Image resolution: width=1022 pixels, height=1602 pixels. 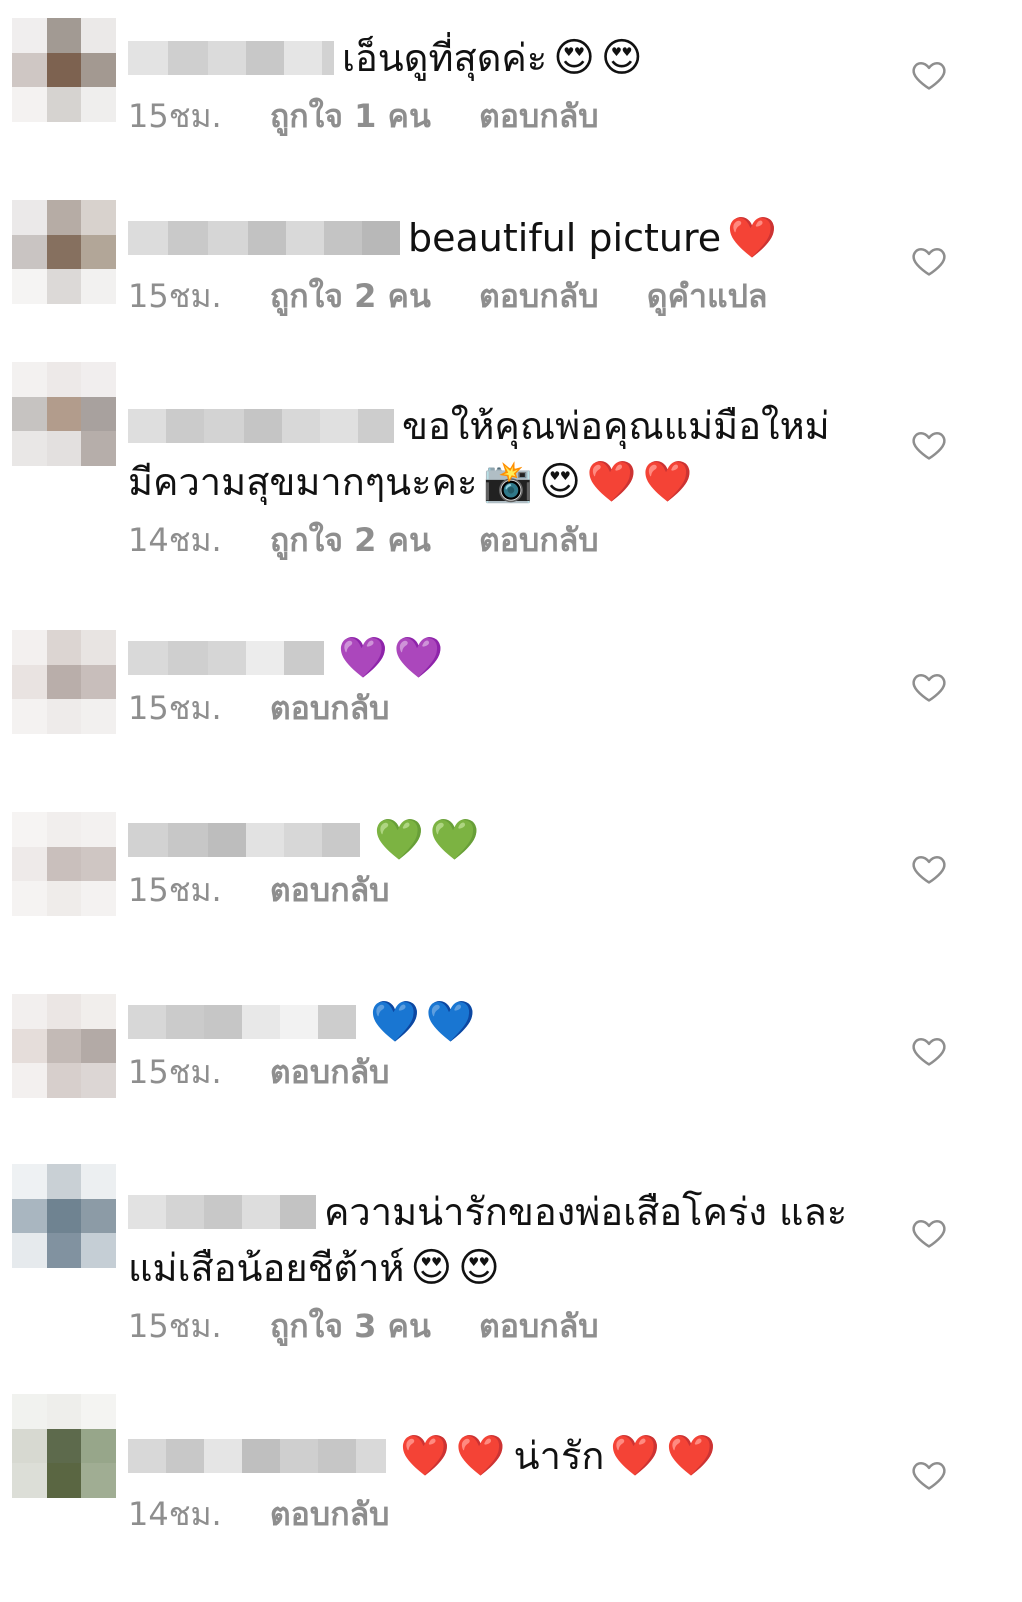 I want to click on comment-text: เอ็นดูที่สุดค่ะ, so click(x=445, y=58).